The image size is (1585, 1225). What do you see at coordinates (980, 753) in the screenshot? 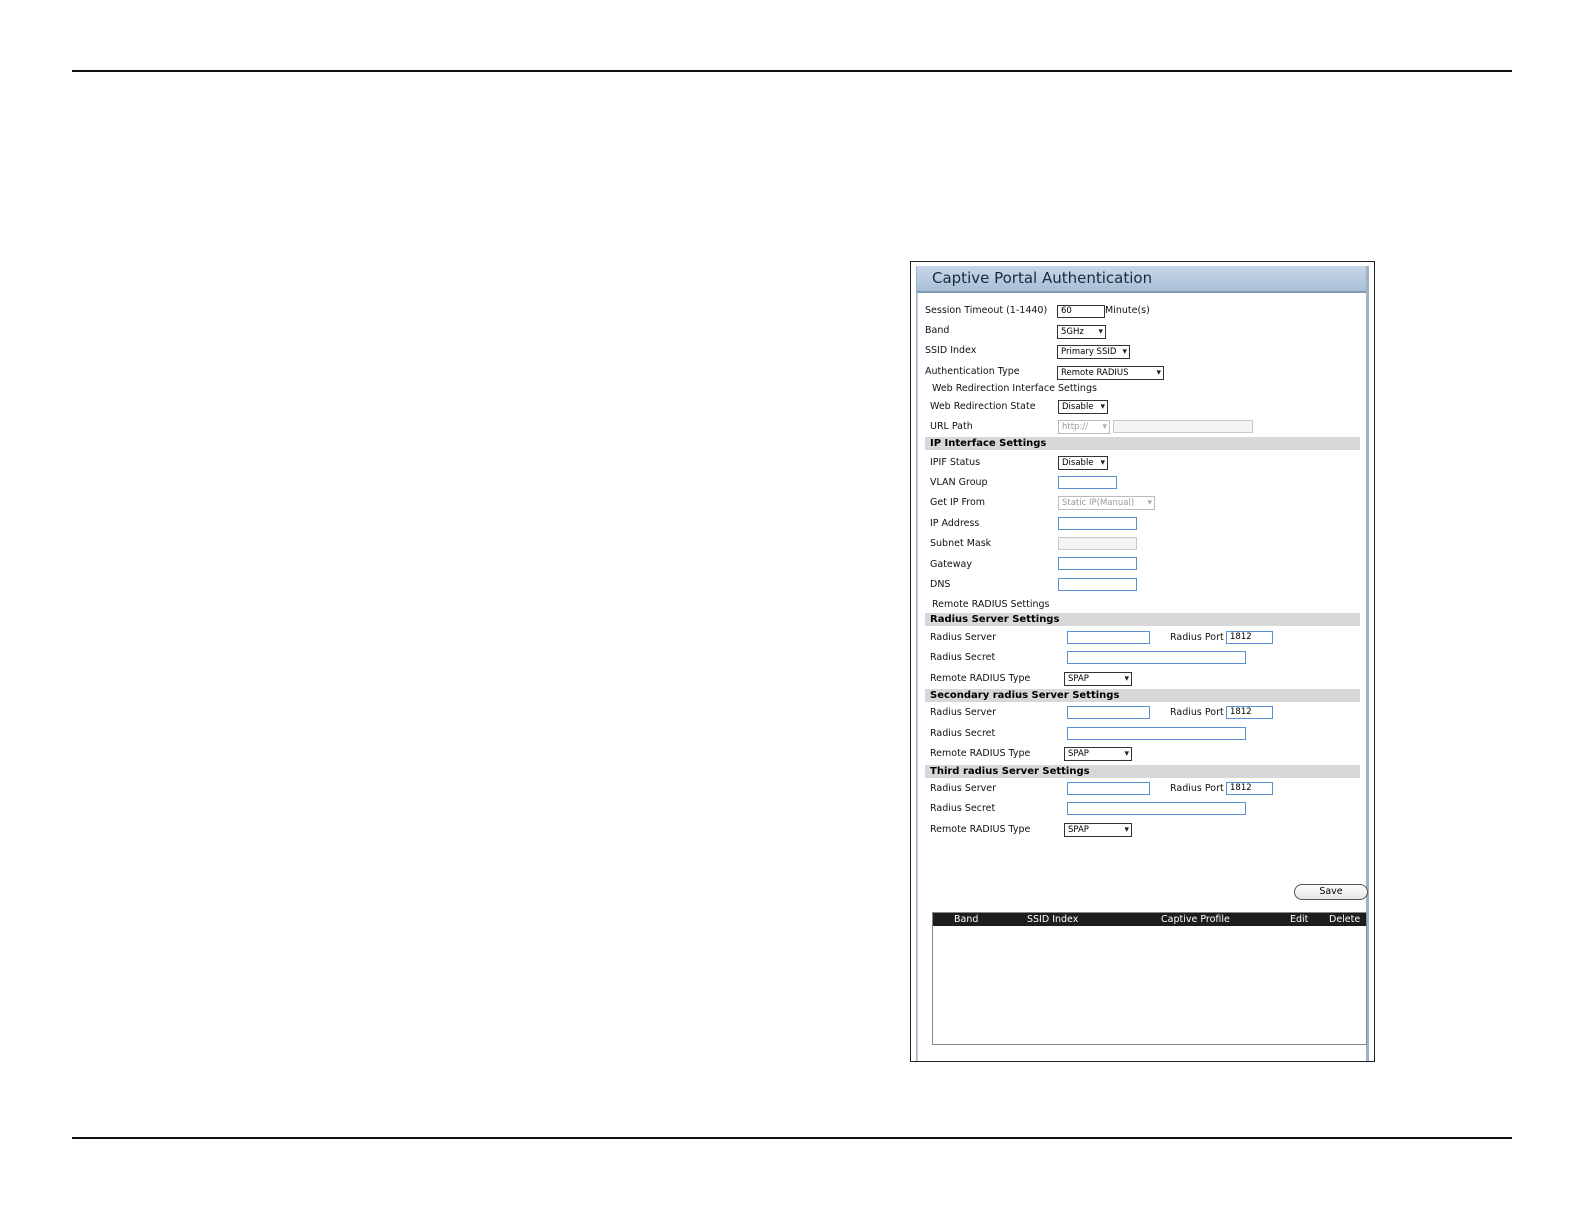
I see `radius-secondary-type-label: Remote RADIUS Type` at bounding box center [980, 753].